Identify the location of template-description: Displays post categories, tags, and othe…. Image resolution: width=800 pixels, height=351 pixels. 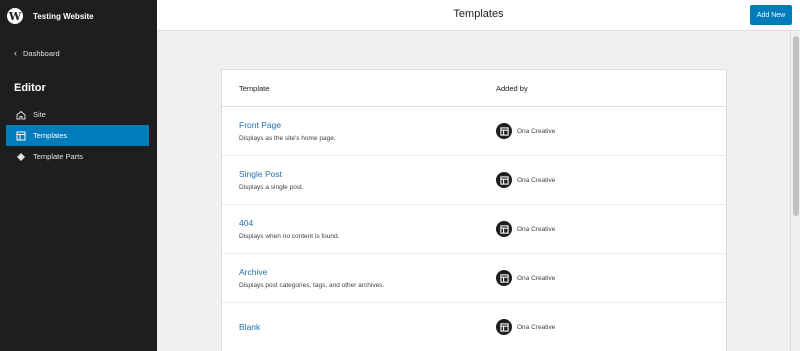
(312, 285).